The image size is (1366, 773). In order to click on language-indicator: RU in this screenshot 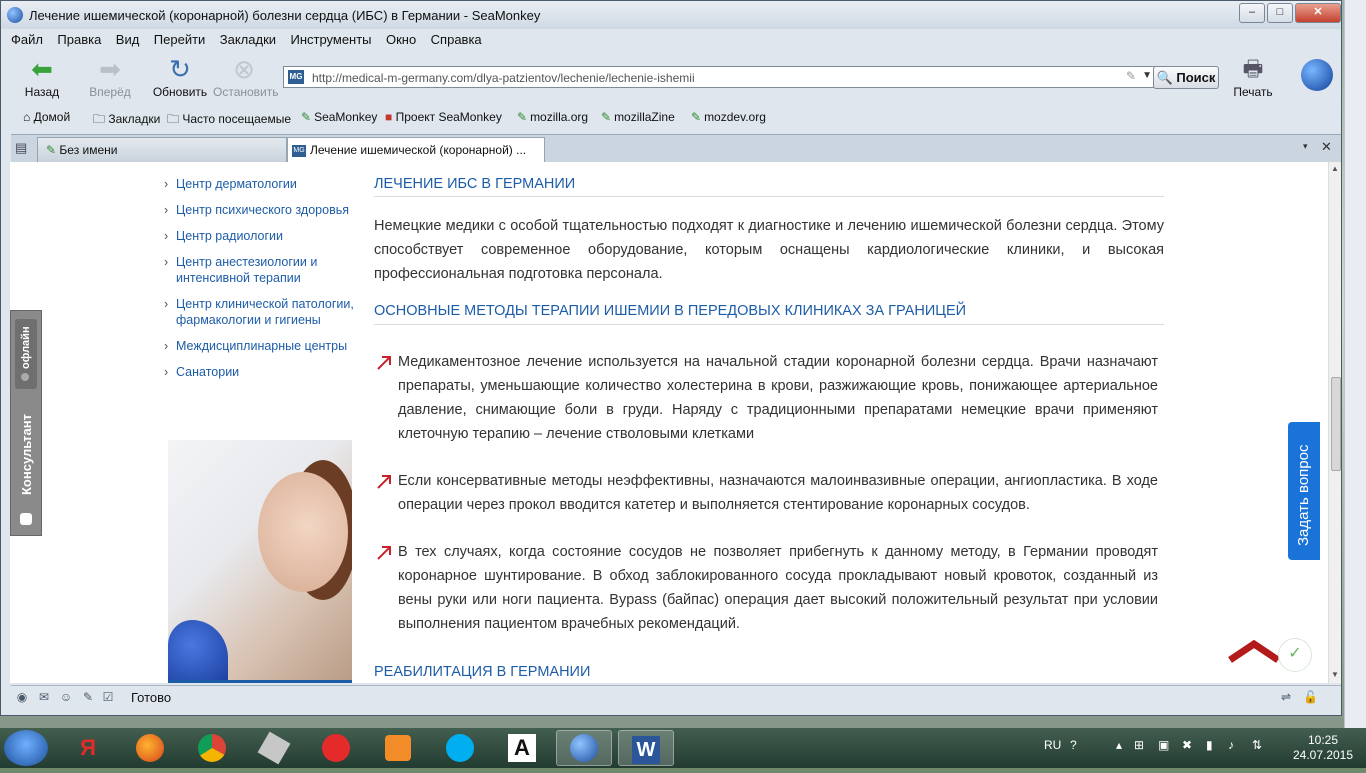, I will do `click(1052, 745)`.